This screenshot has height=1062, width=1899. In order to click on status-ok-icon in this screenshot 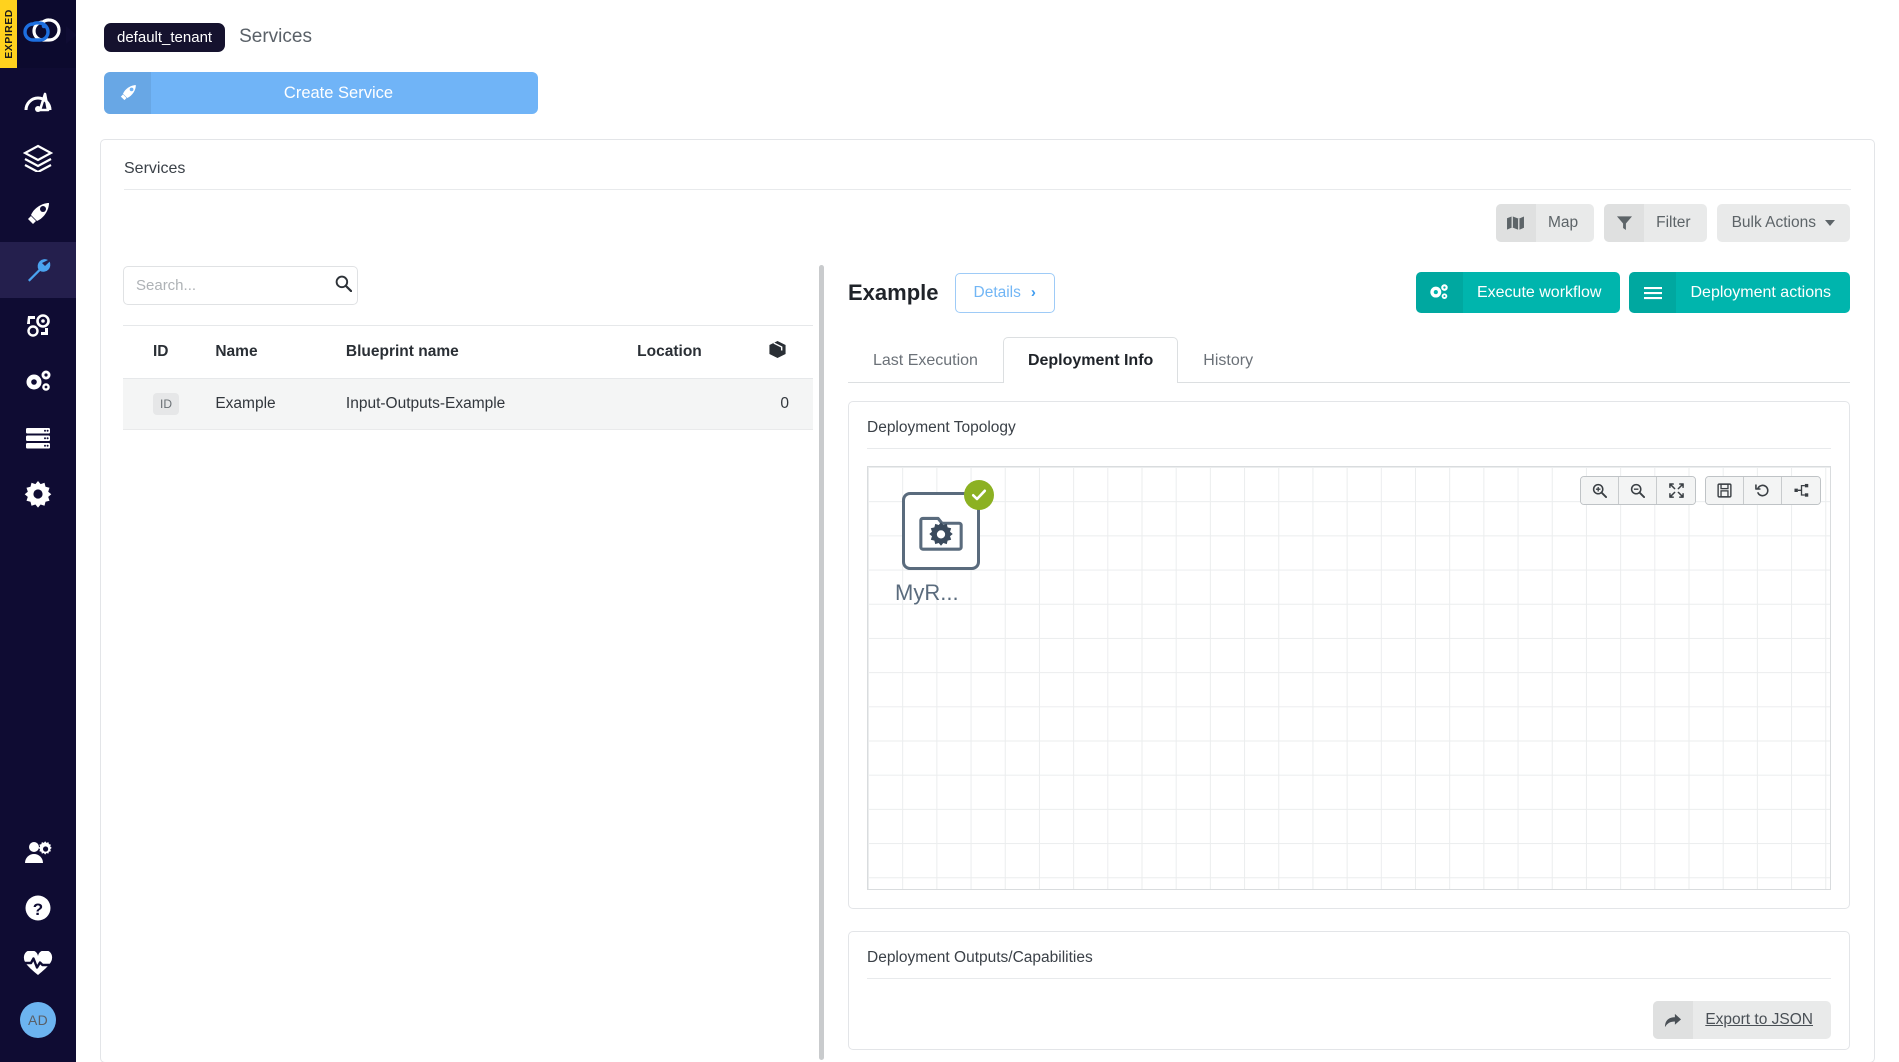, I will do `click(979, 495)`.